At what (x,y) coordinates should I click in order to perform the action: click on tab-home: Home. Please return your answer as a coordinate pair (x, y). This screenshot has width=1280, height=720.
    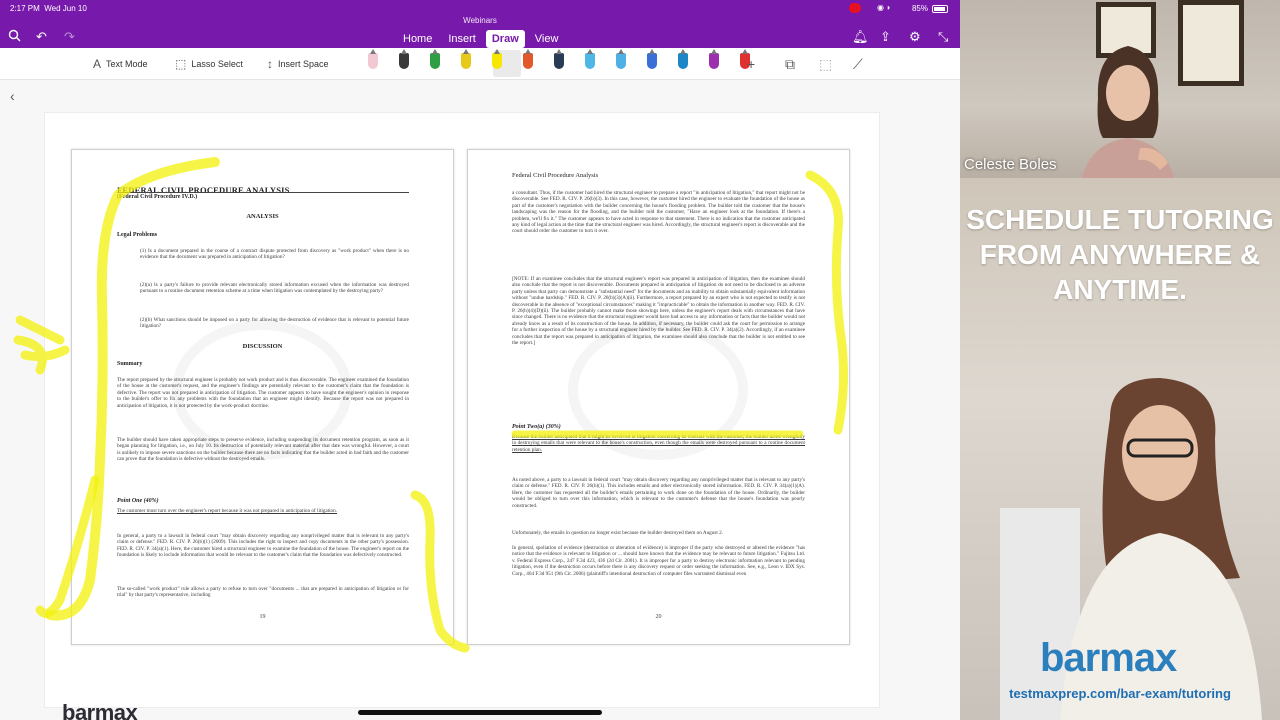
    Looking at the image, I should click on (417, 39).